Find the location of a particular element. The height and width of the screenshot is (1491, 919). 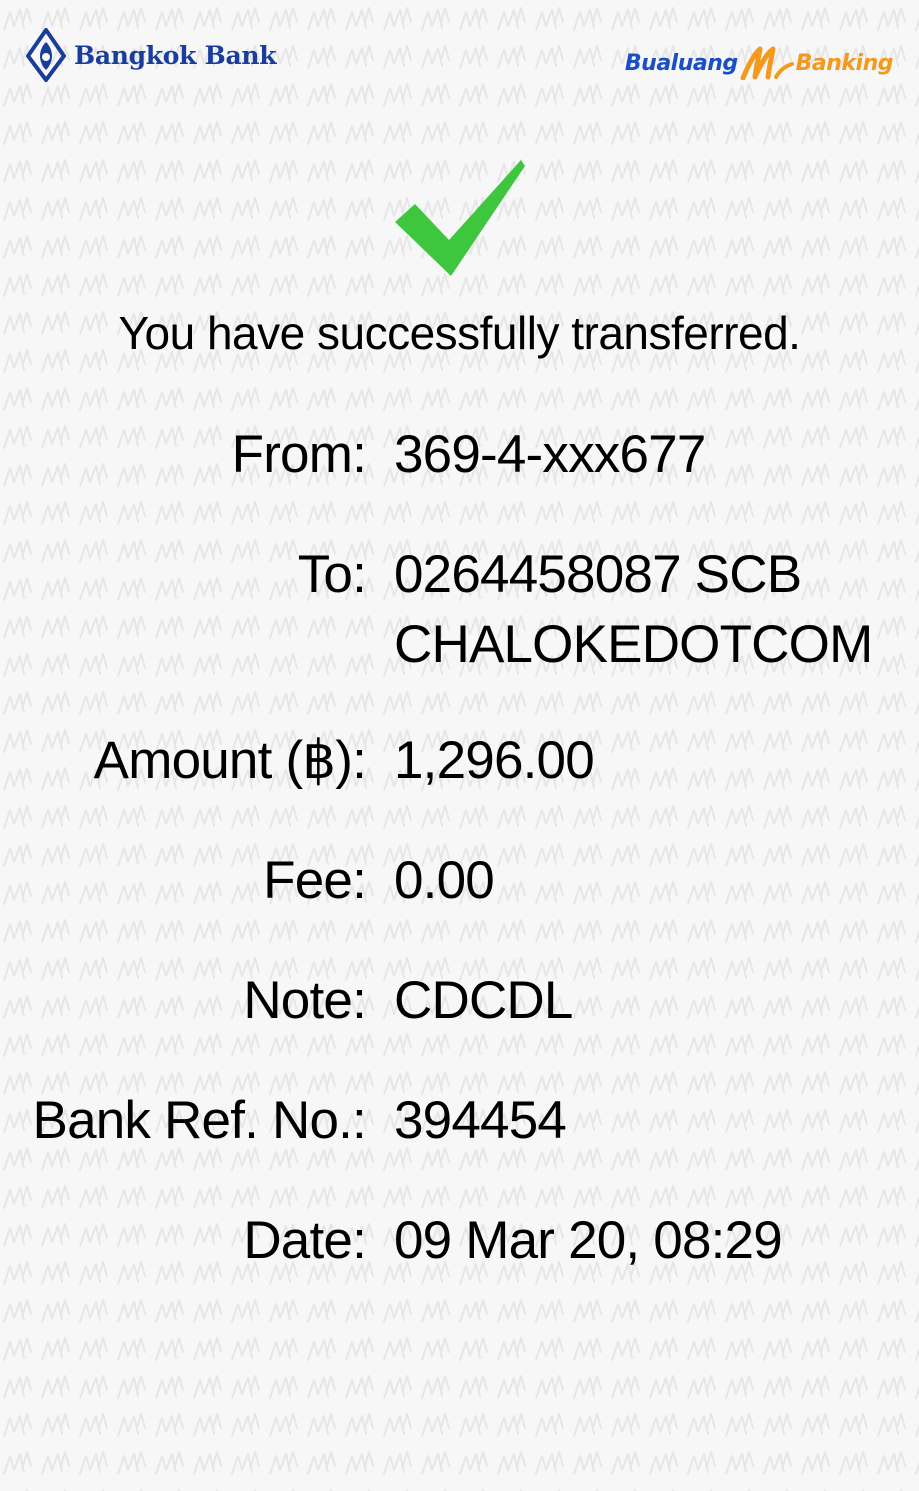

mbanking-logo-left-text: Bualuang is located at coordinates (681, 63).